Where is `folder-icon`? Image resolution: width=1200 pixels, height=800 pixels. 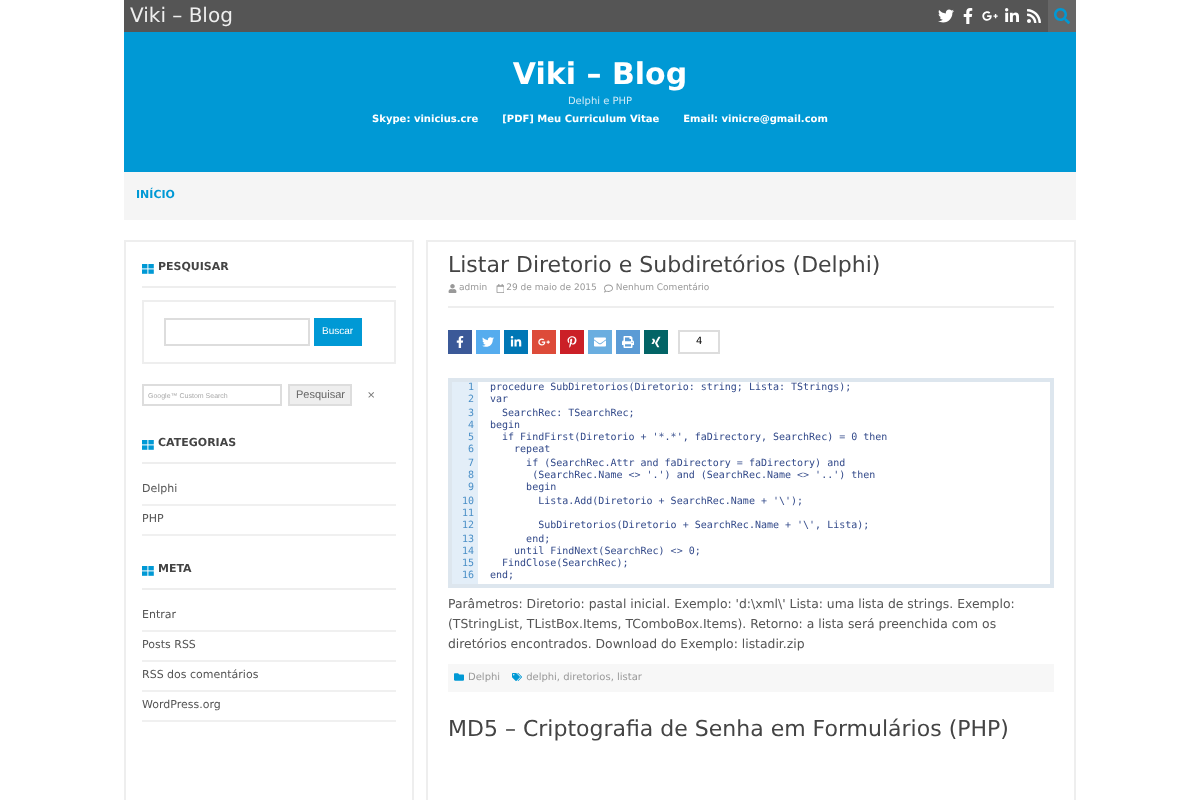 folder-icon is located at coordinates (459, 677).